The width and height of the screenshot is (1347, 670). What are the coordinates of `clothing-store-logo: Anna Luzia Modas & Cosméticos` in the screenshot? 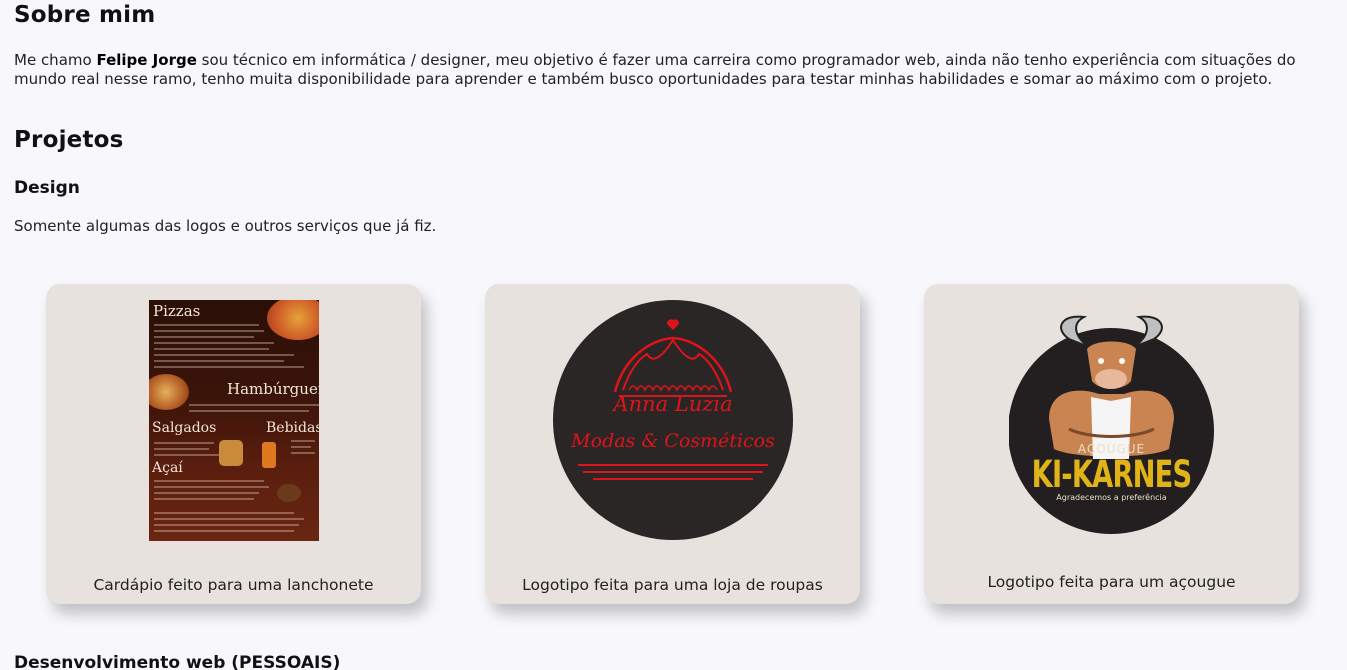 It's located at (673, 420).